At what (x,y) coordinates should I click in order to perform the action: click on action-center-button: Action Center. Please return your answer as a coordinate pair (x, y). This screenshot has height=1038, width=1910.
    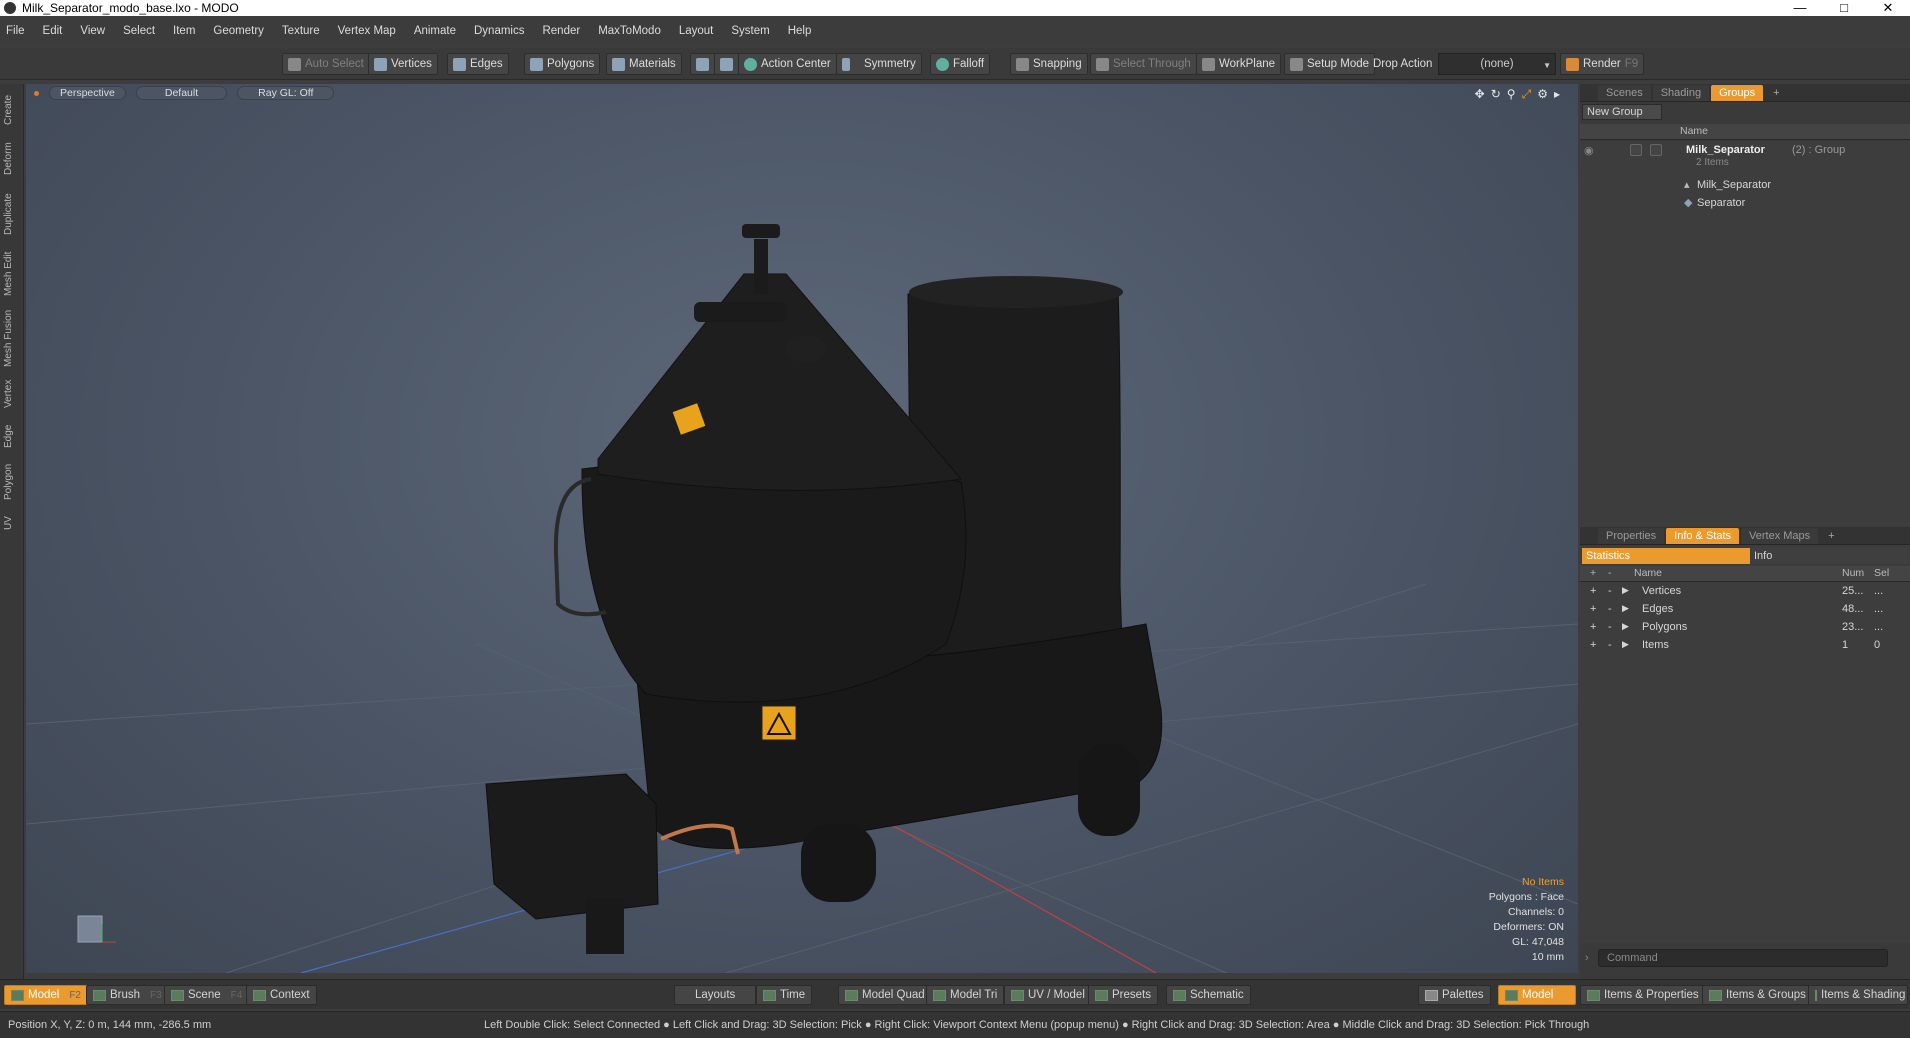
    Looking at the image, I should click on (787, 64).